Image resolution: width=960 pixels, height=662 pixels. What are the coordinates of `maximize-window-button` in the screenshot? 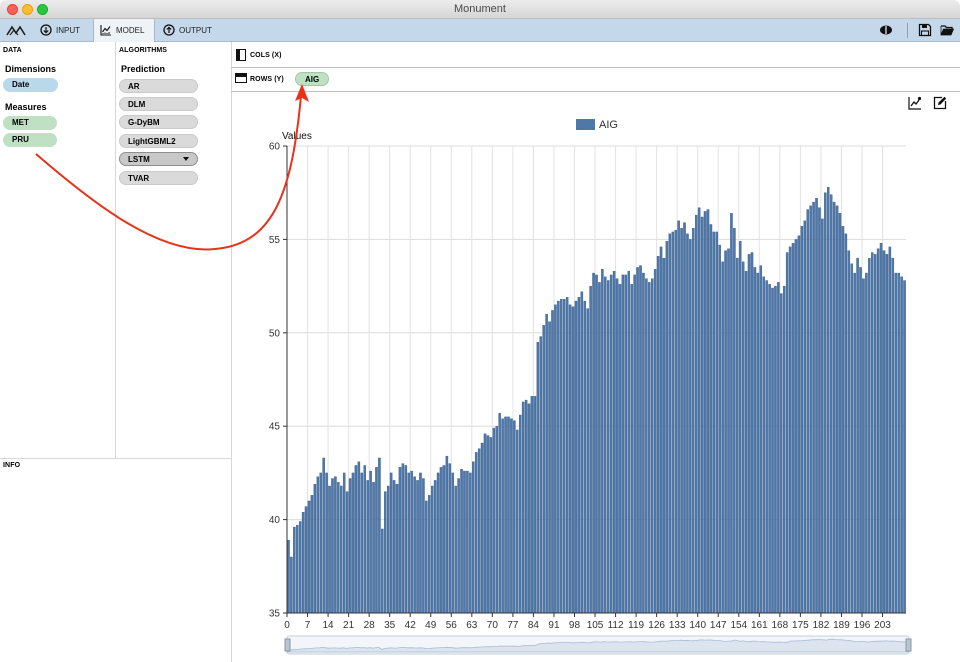 It's located at (42, 9).